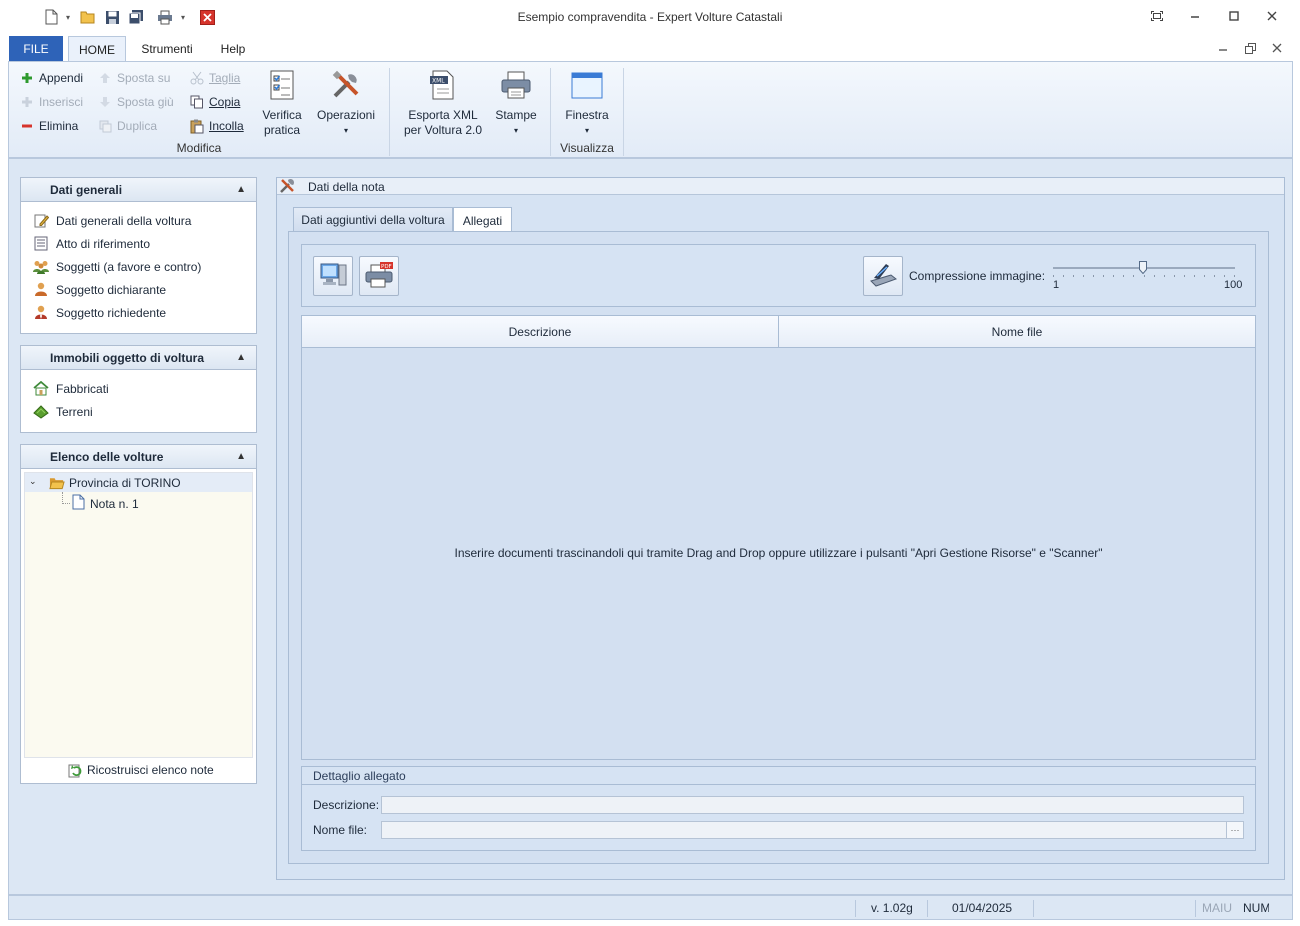 Image resolution: width=1300 pixels, height=926 pixels. What do you see at coordinates (114, 504) in the screenshot?
I see `tree-child-label: Nota n. 1` at bounding box center [114, 504].